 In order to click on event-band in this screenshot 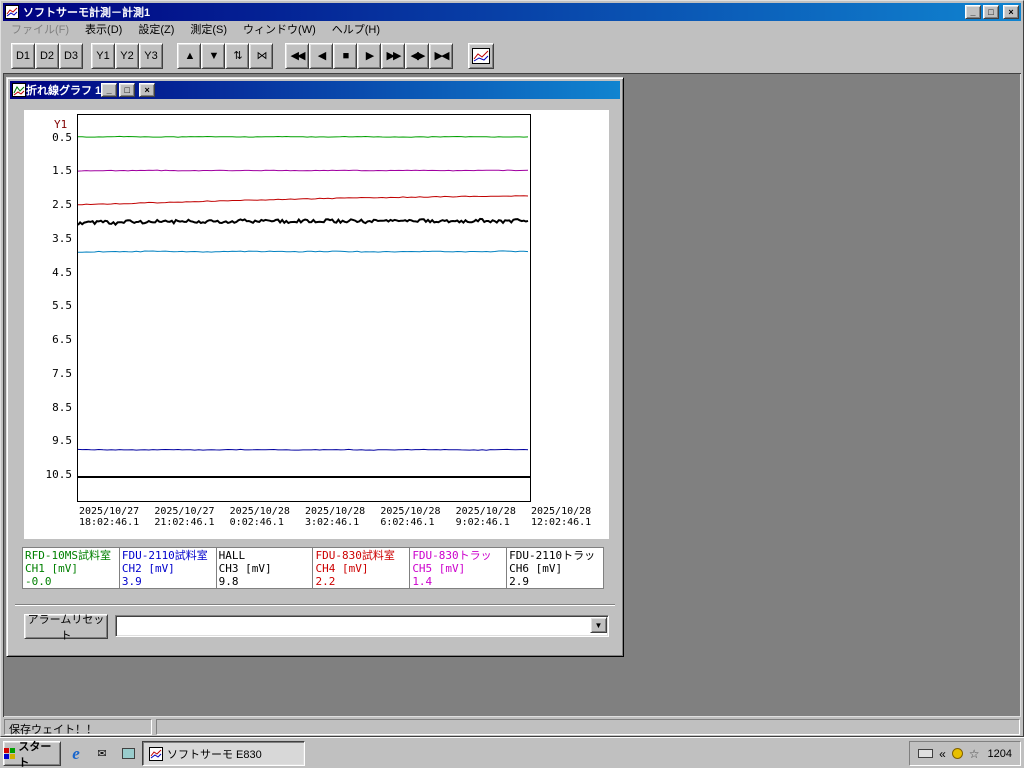, I will do `click(304, 489)`.